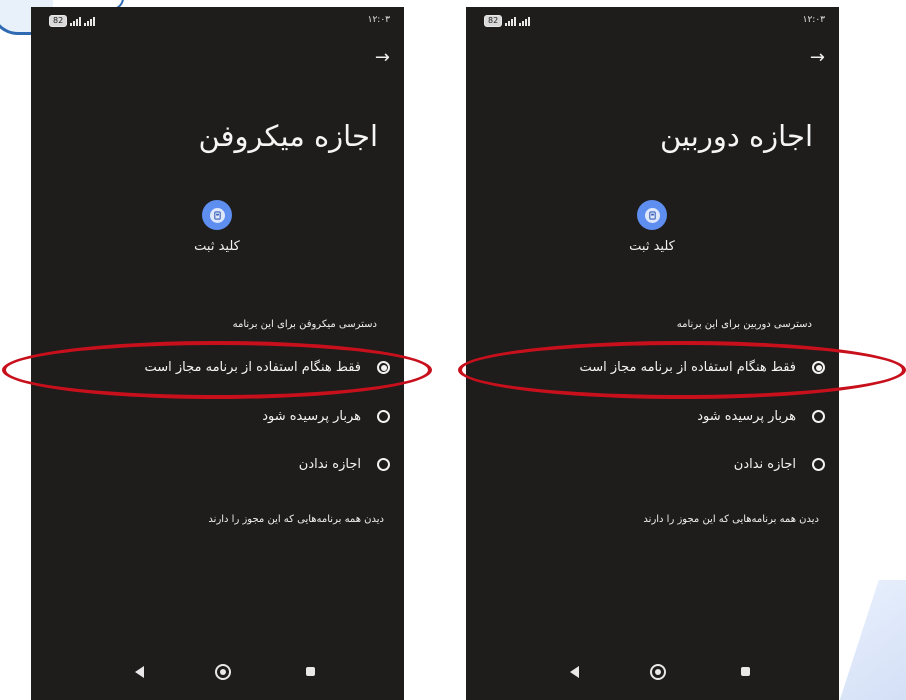 The width and height of the screenshot is (906, 700). Describe the element at coordinates (288, 136) in the screenshot. I see `page-title: اجازه میکروفن` at that location.